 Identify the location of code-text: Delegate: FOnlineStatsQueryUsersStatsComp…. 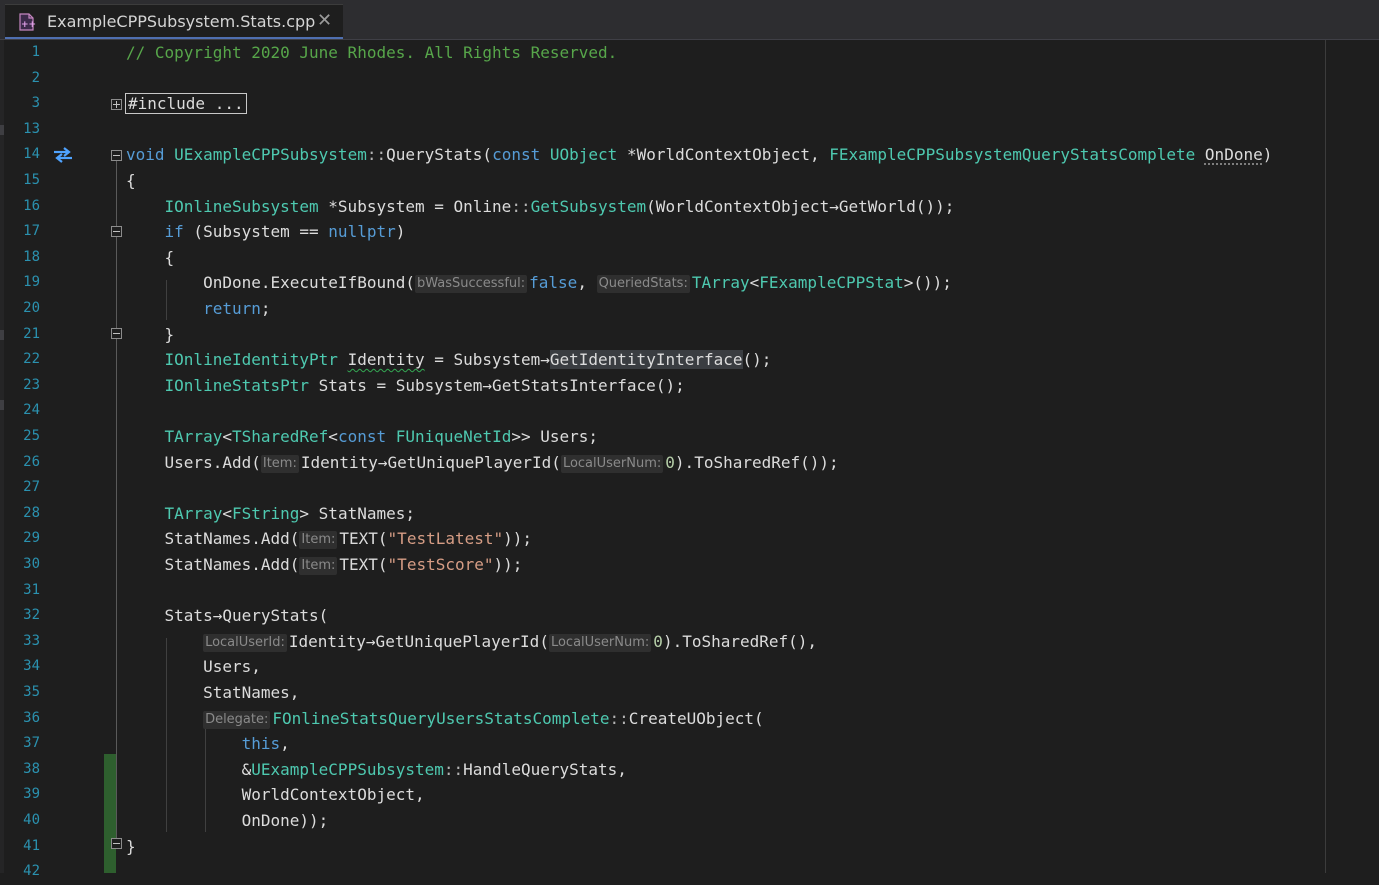
(445, 719).